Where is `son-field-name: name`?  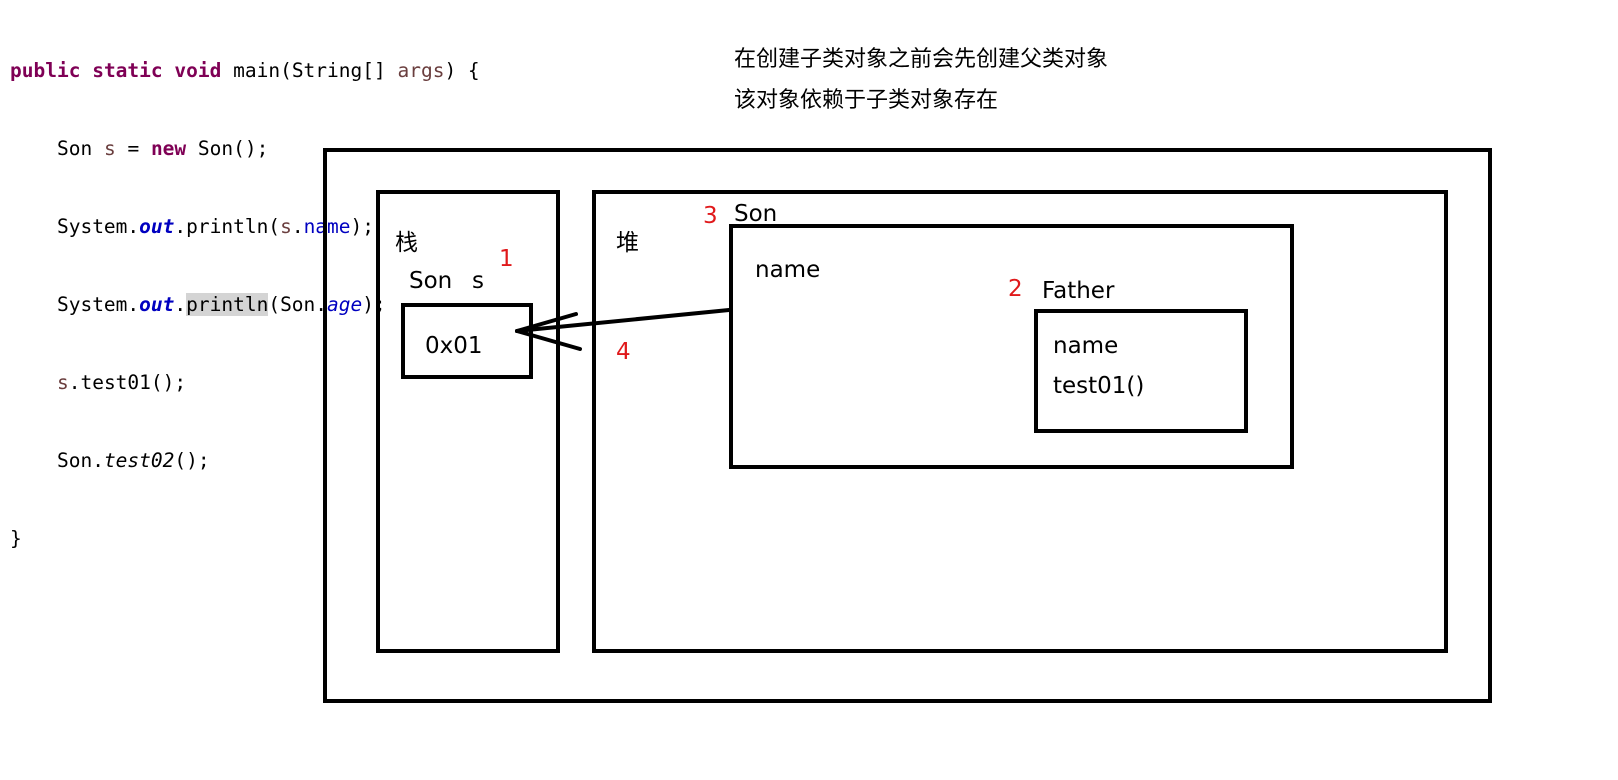 son-field-name: name is located at coordinates (788, 270).